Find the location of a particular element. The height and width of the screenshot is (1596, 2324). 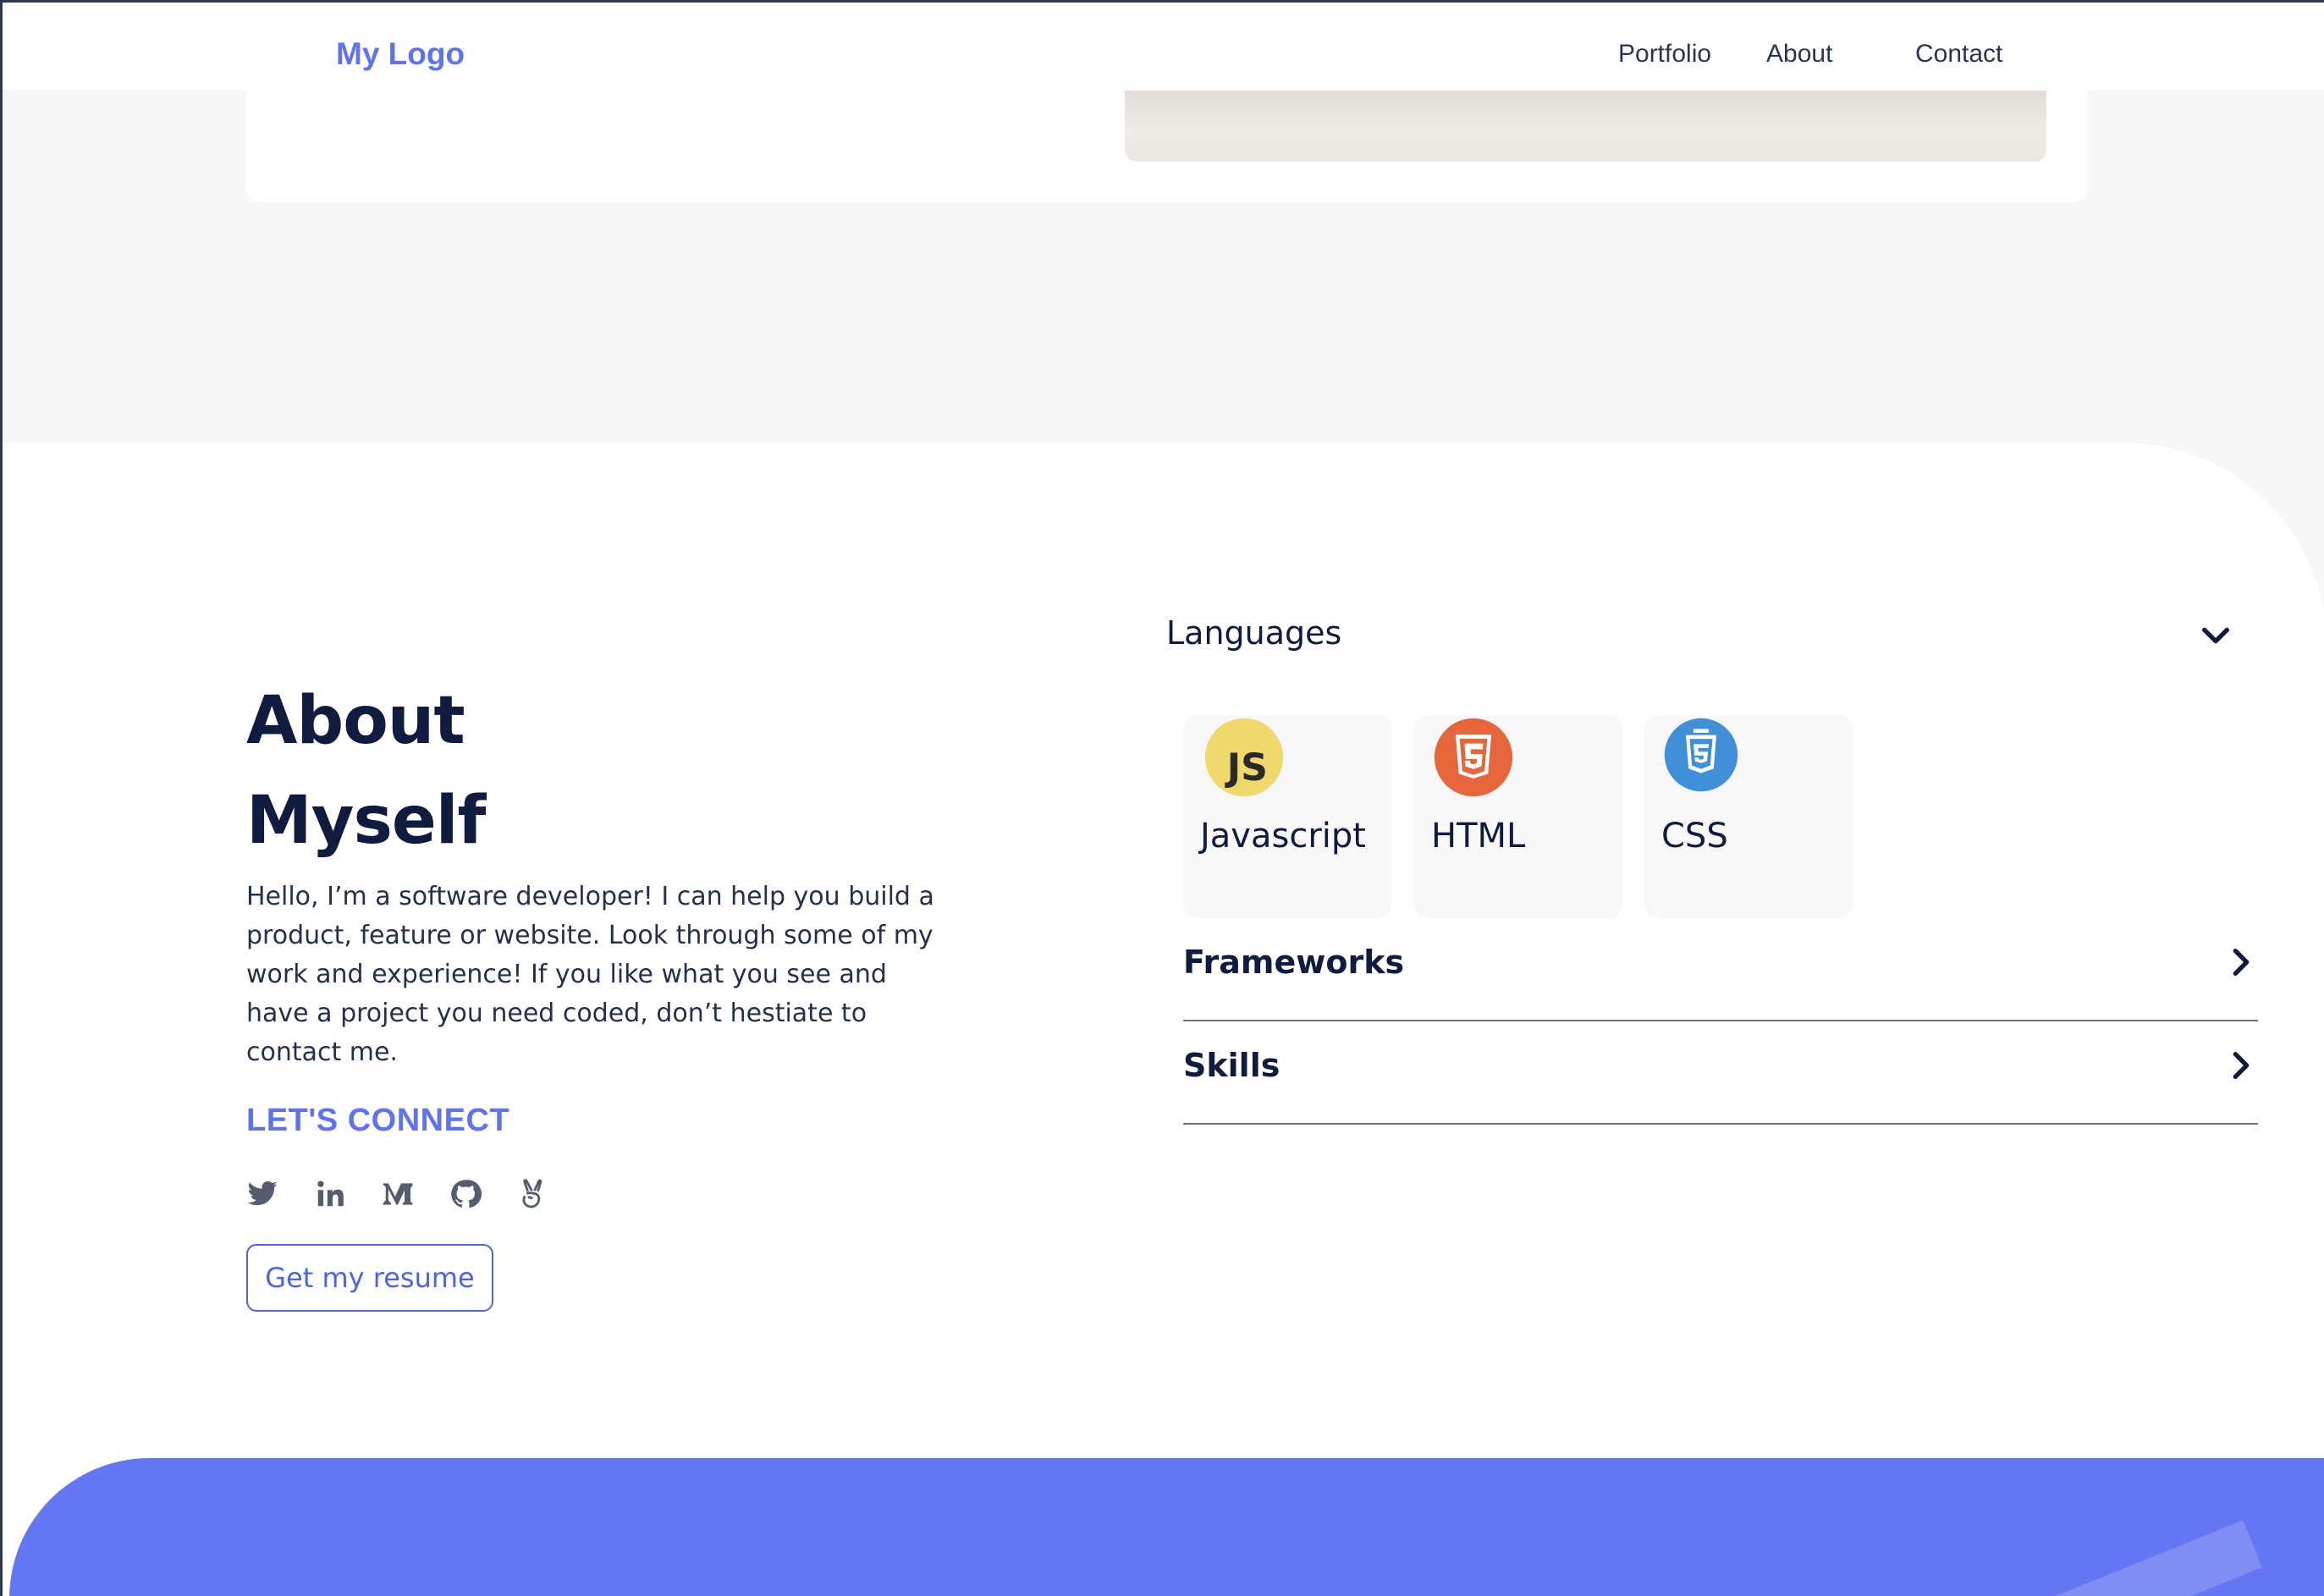

accordion-row-frameworks: Frameworks is located at coordinates (1720, 969).